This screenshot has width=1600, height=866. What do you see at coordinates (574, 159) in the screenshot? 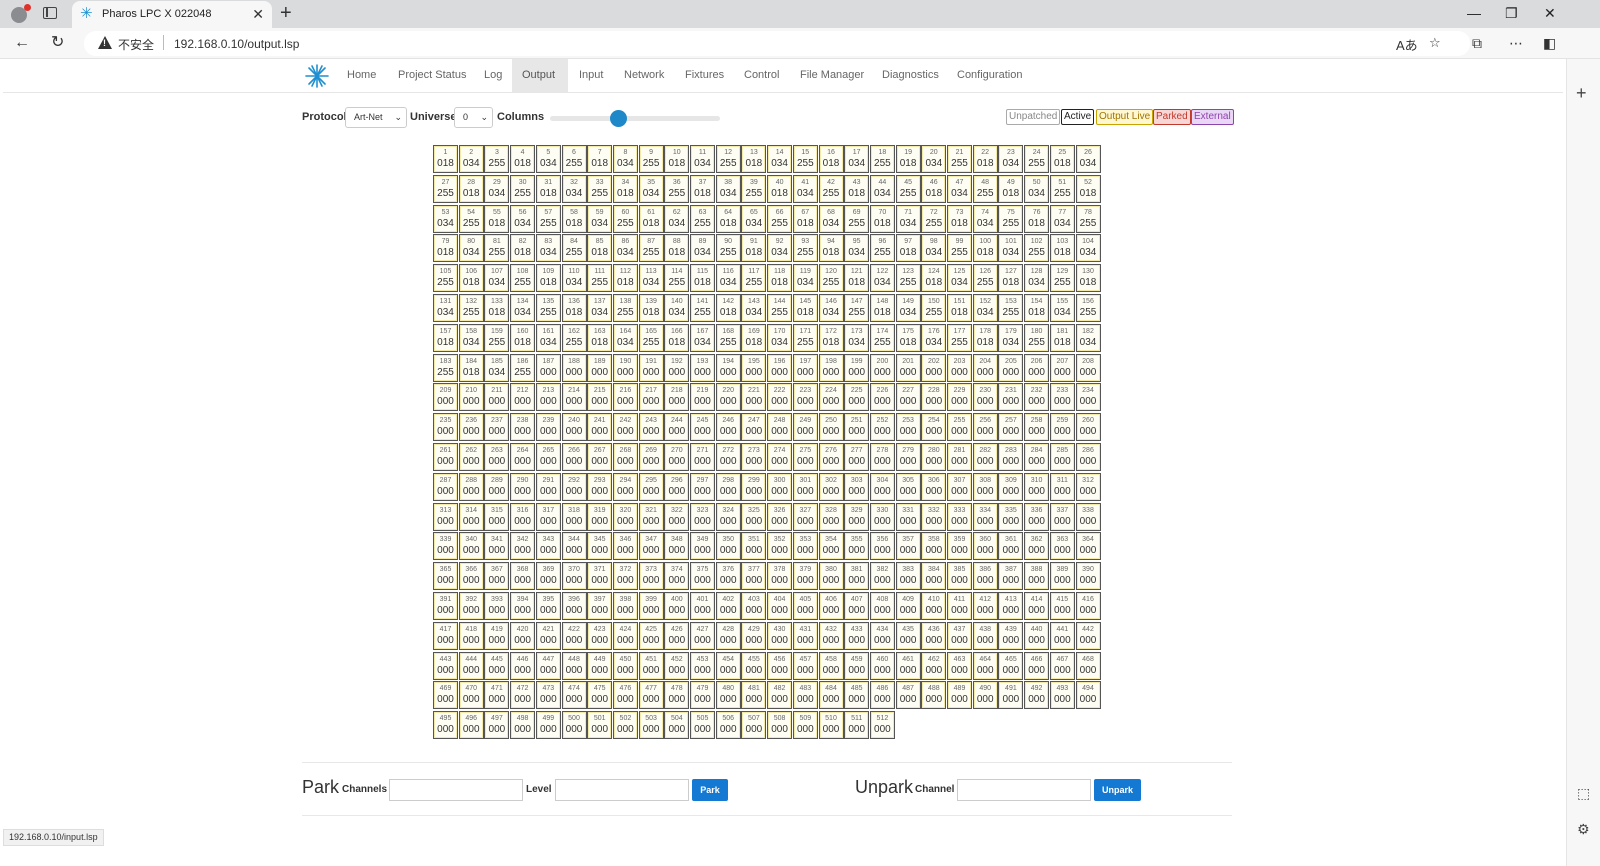
I see `channel-cell: 6 255` at bounding box center [574, 159].